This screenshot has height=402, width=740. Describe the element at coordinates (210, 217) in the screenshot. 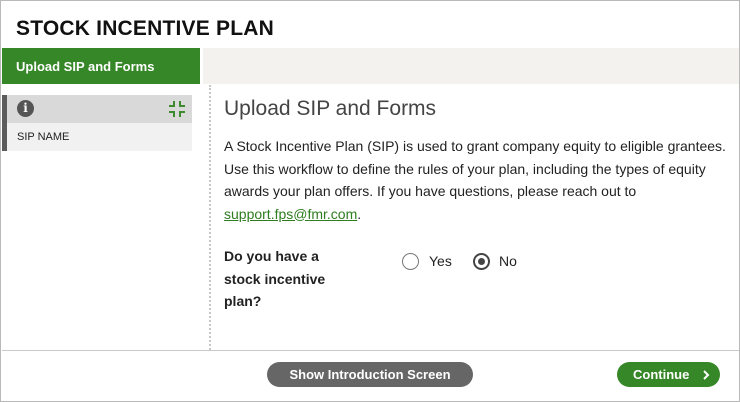

I see `content-divider` at that location.